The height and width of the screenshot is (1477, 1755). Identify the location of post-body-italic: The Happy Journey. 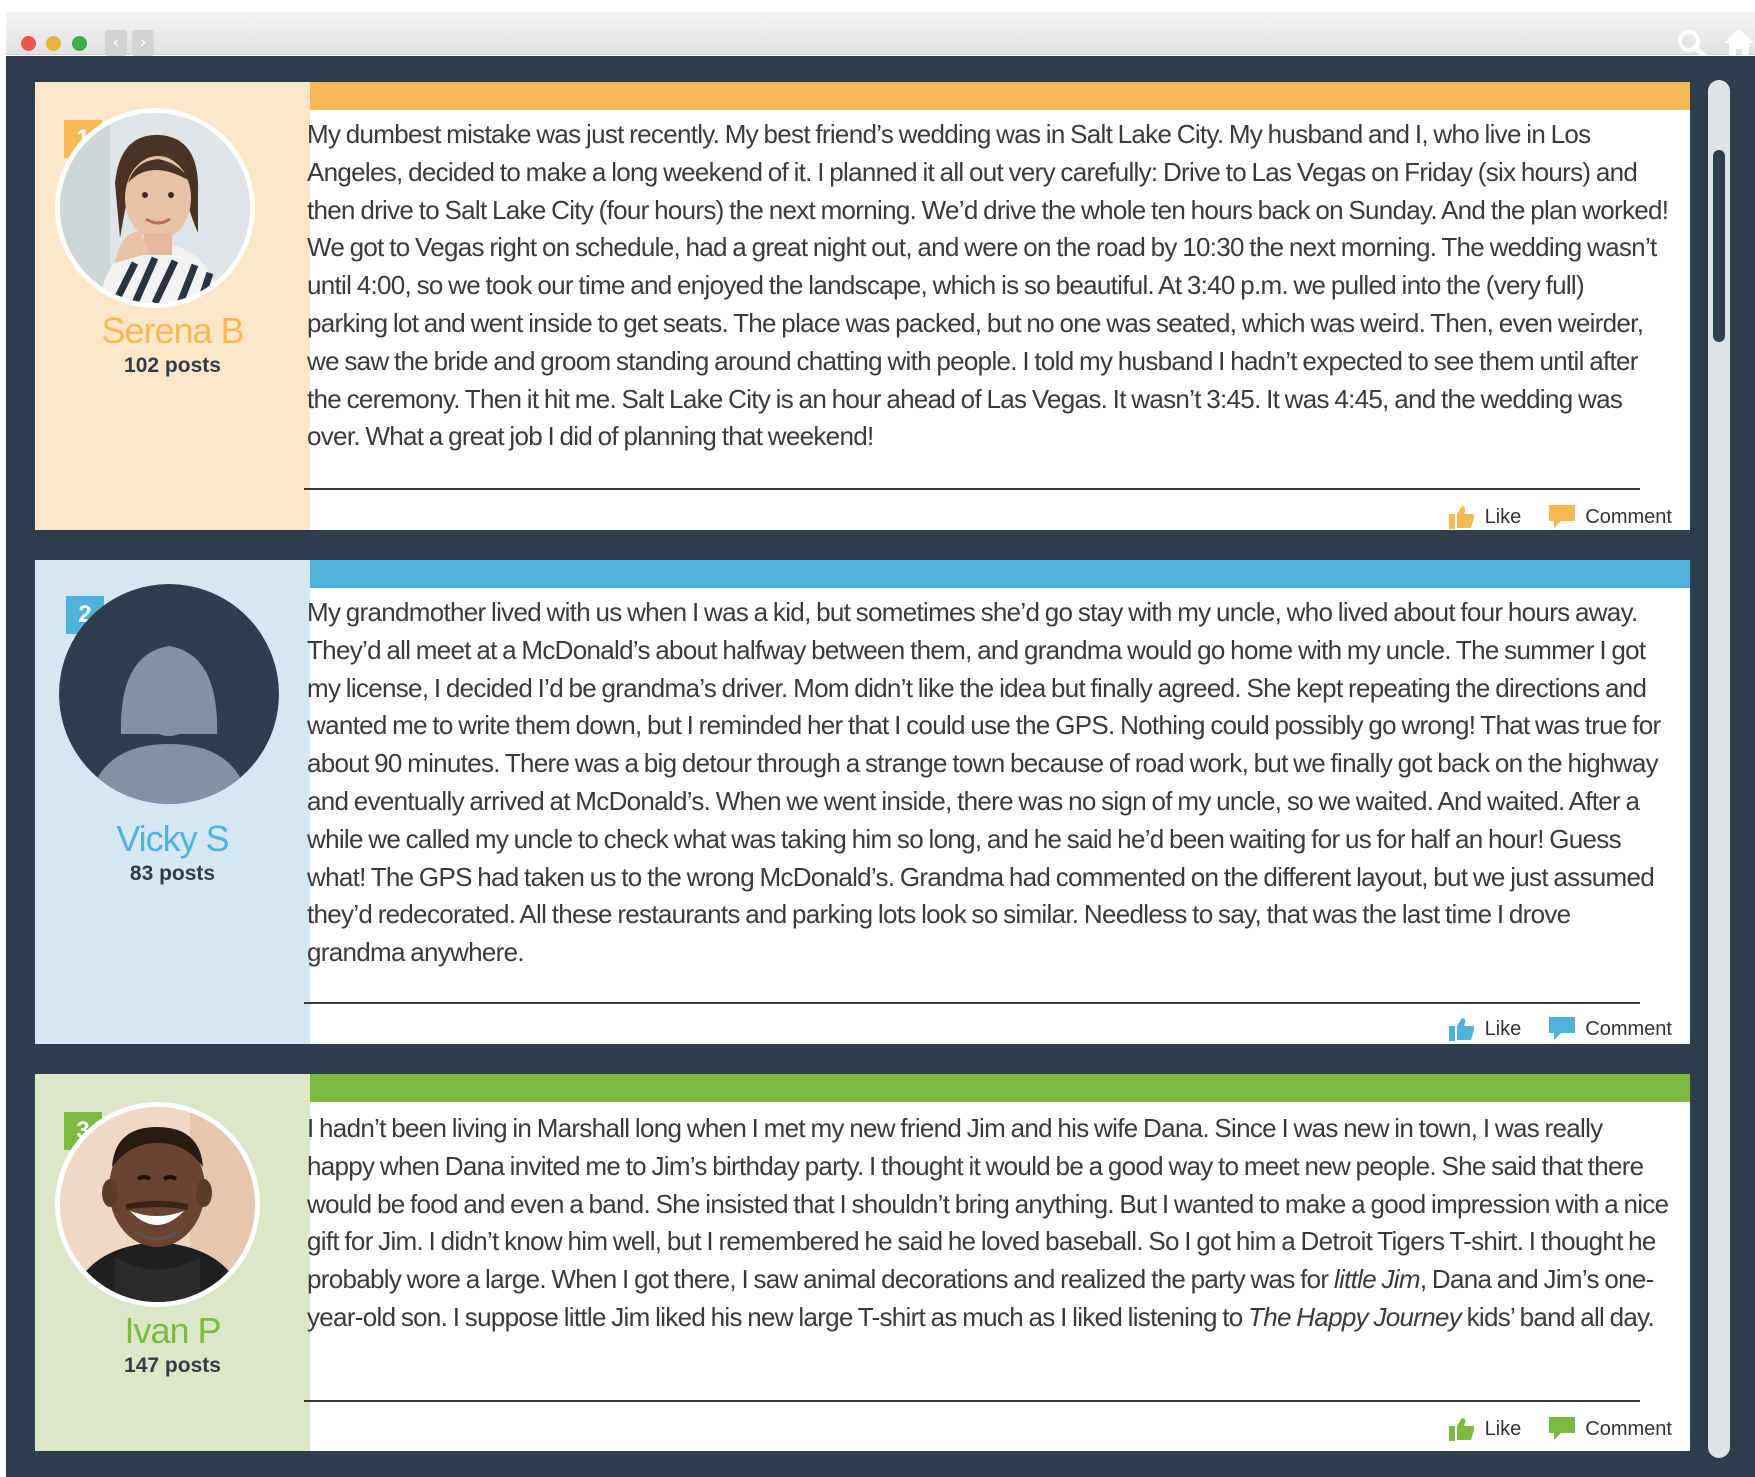
(1355, 1316).